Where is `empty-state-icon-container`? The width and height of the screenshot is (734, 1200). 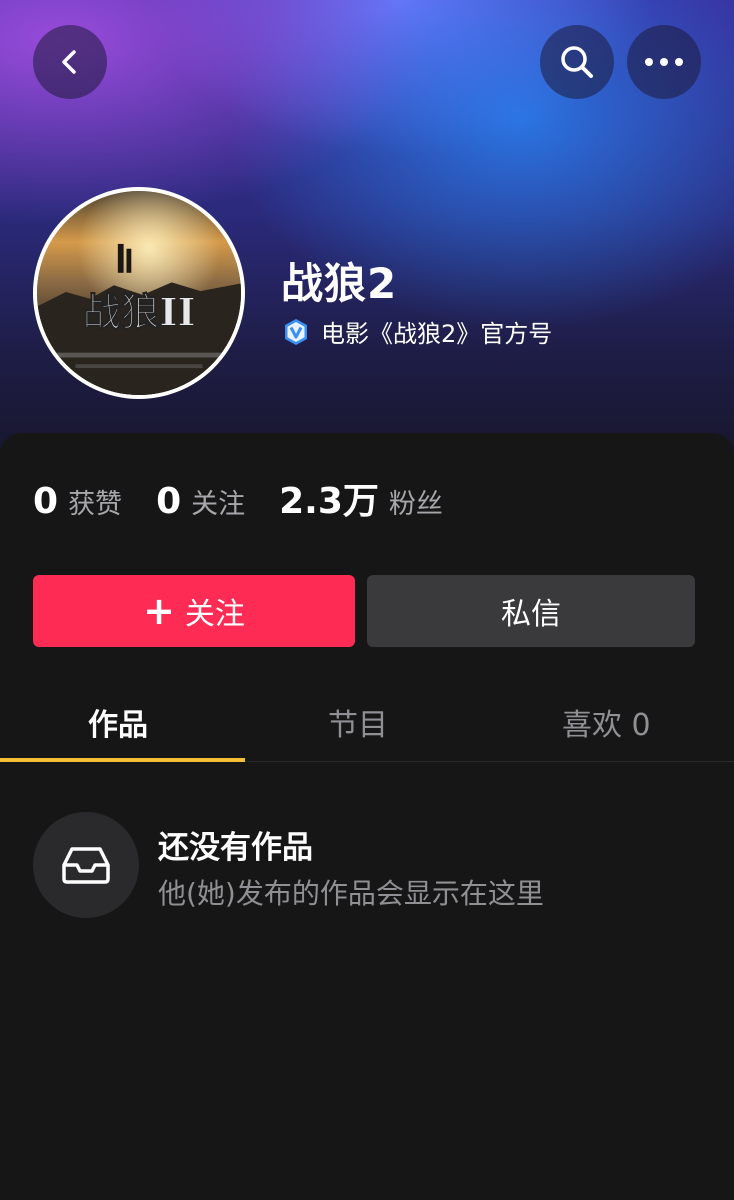
empty-state-icon-container is located at coordinates (86, 865).